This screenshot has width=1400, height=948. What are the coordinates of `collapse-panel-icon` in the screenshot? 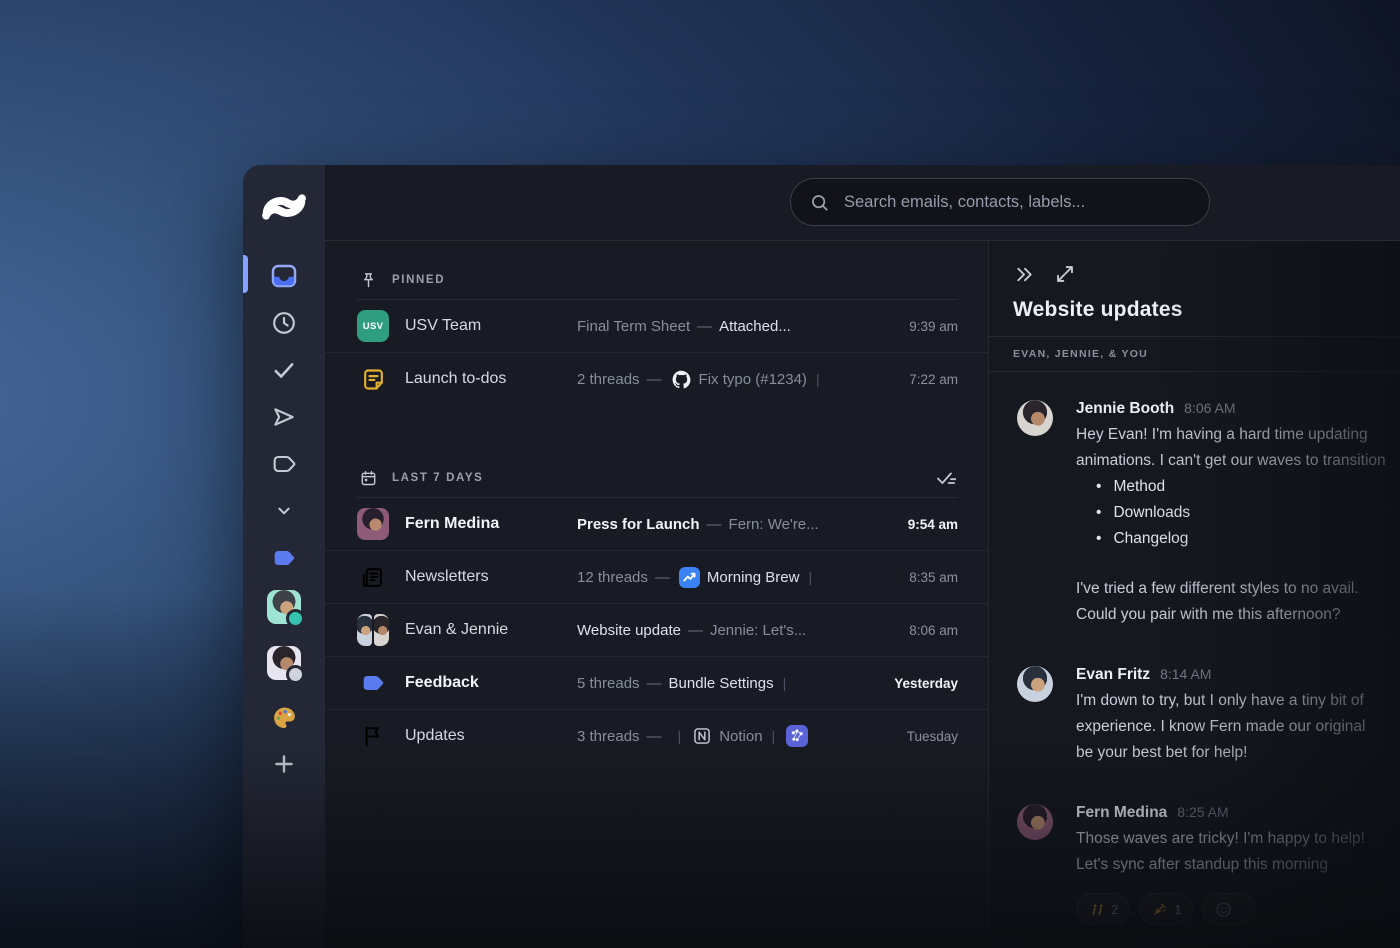 It's located at (1024, 274).